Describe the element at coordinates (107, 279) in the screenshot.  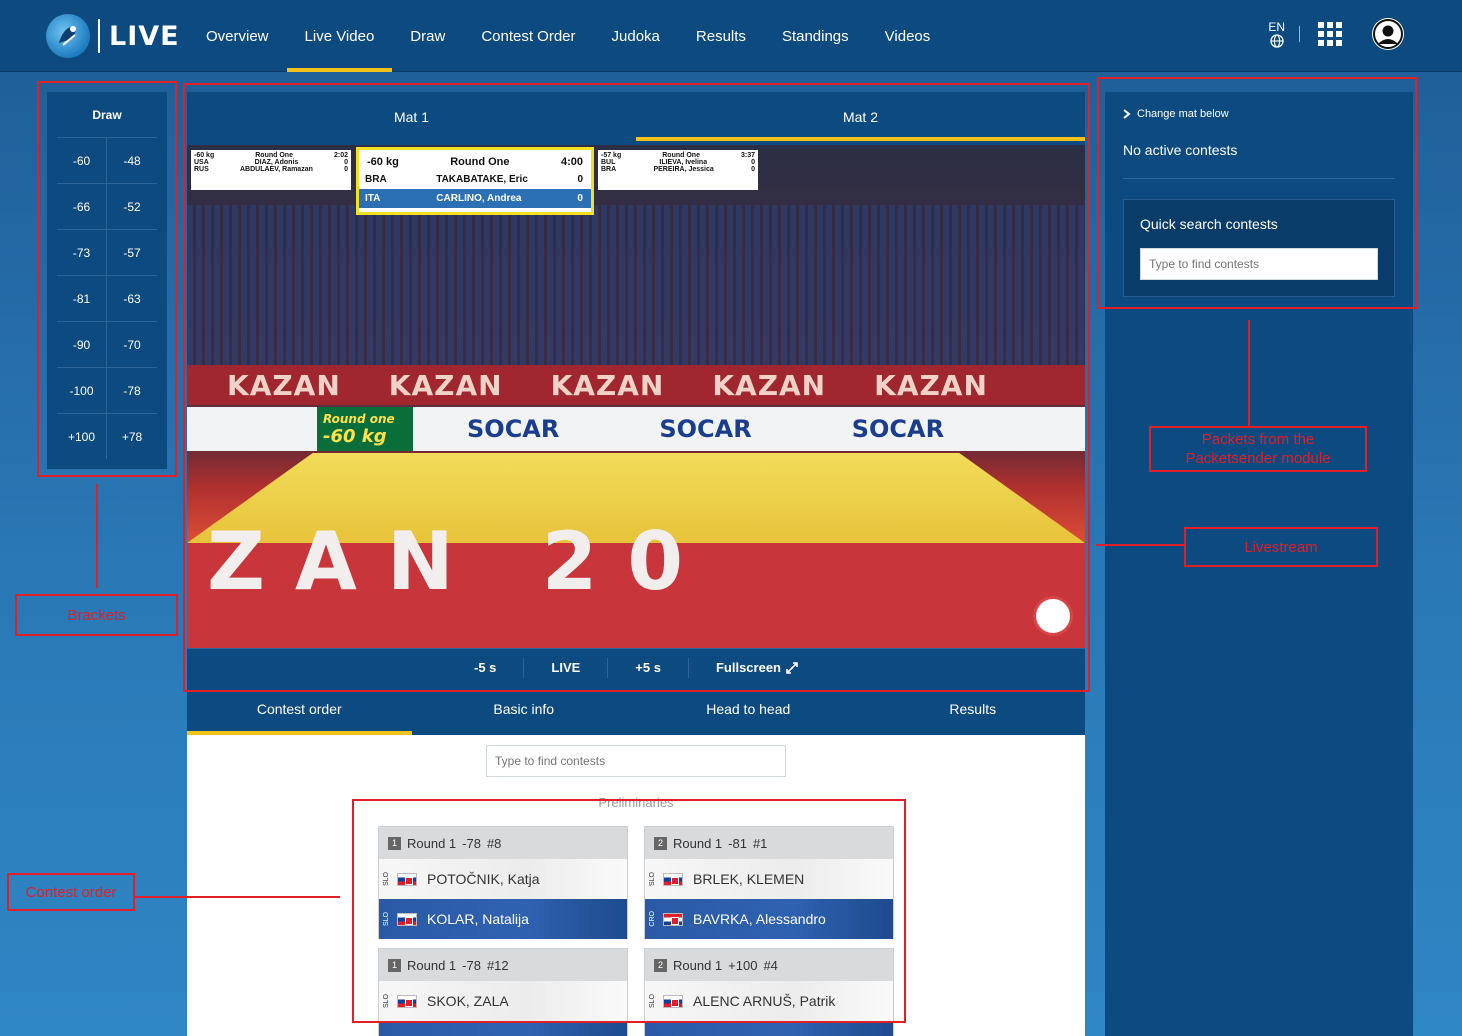
I see `brackets-highlight-box` at that location.